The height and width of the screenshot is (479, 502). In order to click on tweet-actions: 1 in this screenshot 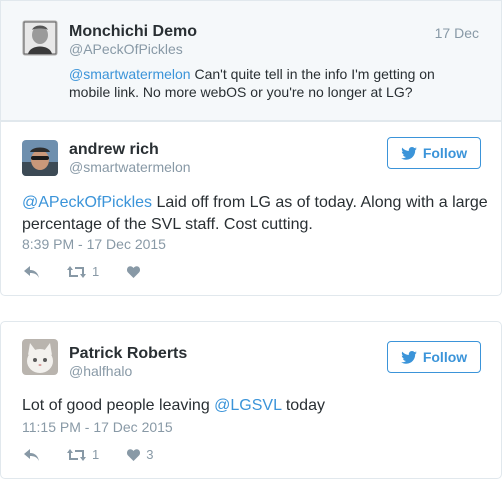, I will do `click(99, 271)`.